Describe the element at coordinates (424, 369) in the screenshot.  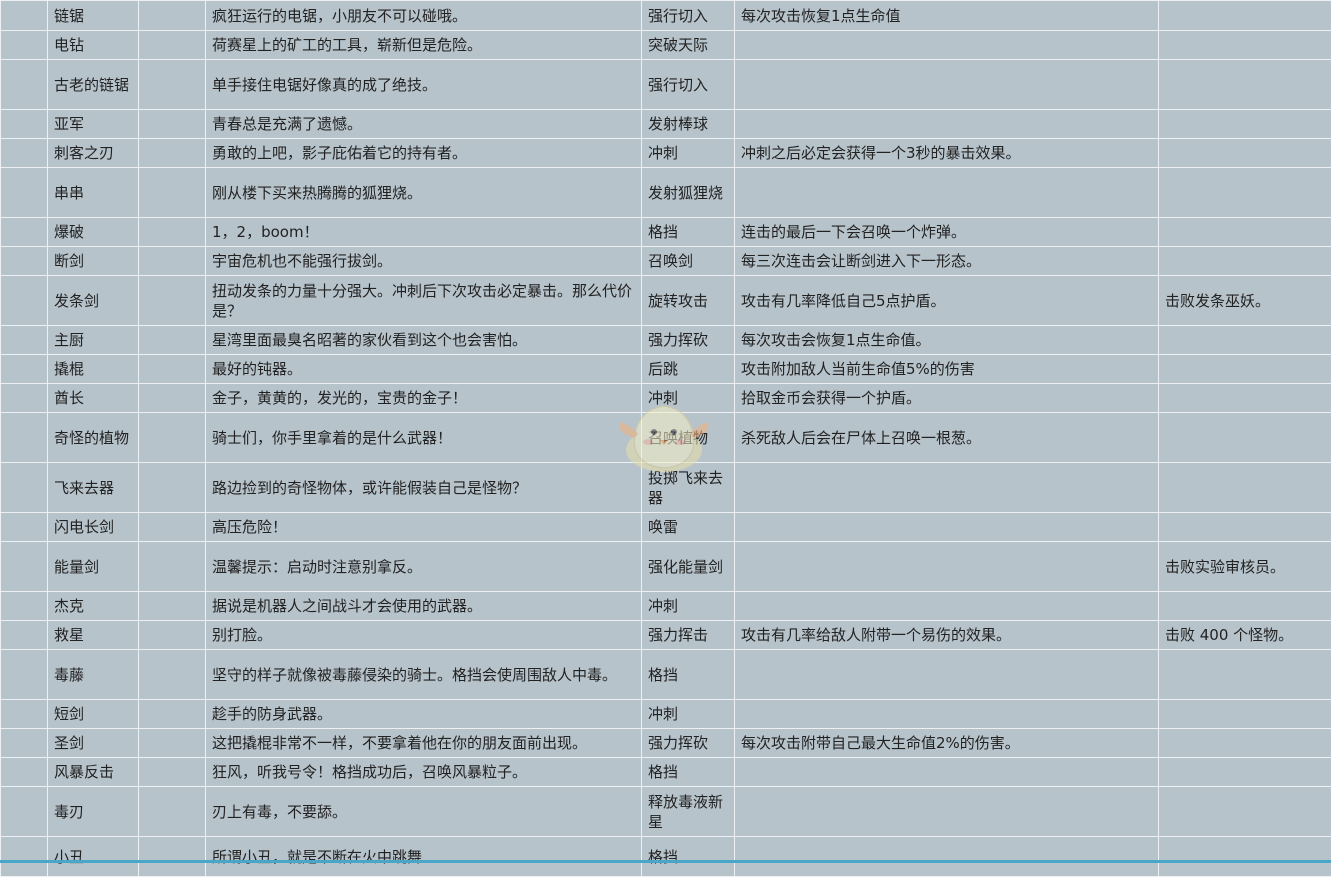
I see `description-cell: 最好的钝器。` at that location.